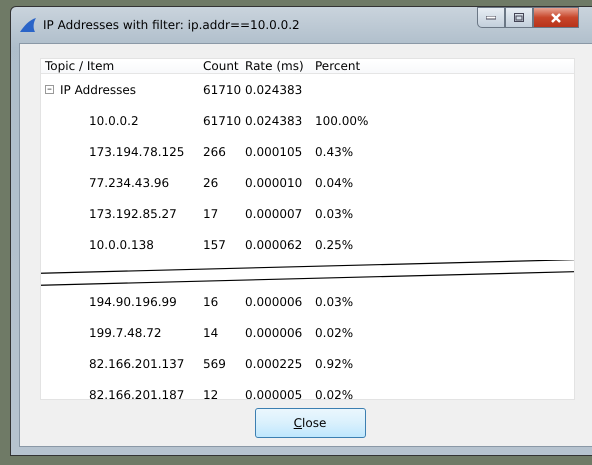 The height and width of the screenshot is (465, 592). I want to click on table-cell: 173.192.85.27, so click(133, 213).